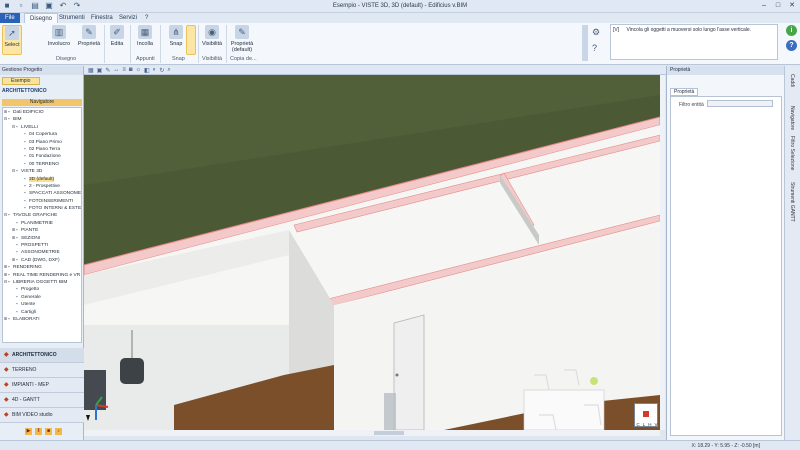  Describe the element at coordinates (42, 229) in the screenshot. I see `tree-node: ⊞▪ PIANTE` at that location.